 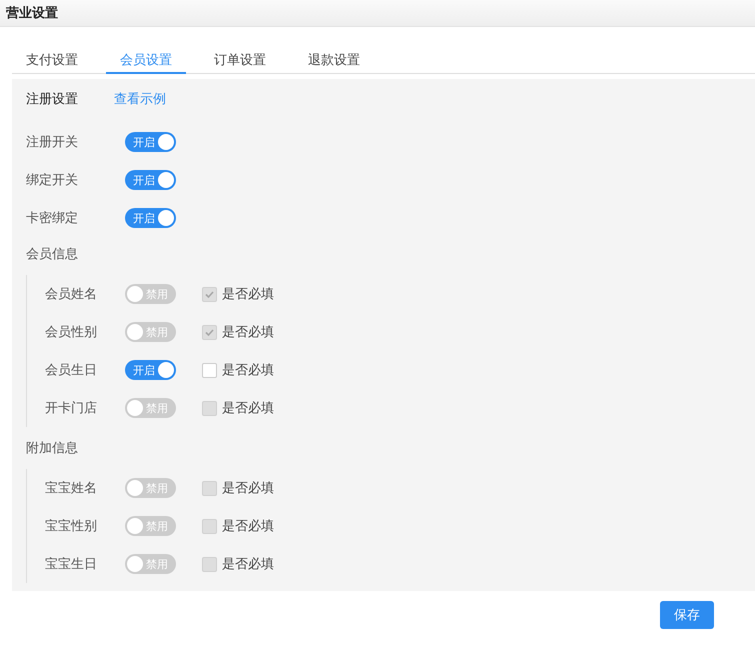 I want to click on tab: 订单设置, so click(x=240, y=60).